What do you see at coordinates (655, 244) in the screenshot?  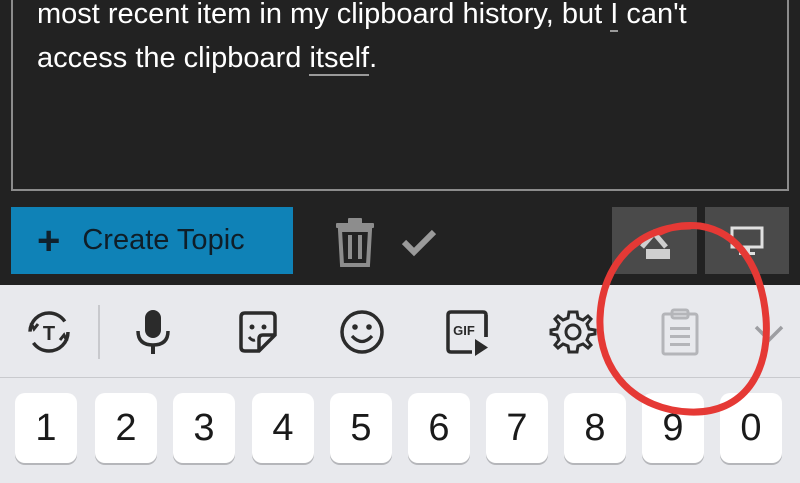 I see `chevron-up-icon` at bounding box center [655, 244].